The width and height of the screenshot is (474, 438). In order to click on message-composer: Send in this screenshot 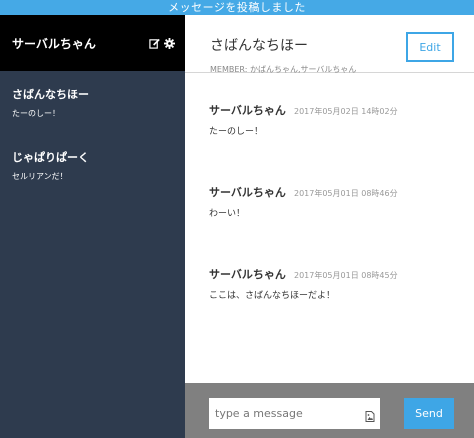, I will do `click(329, 410)`.